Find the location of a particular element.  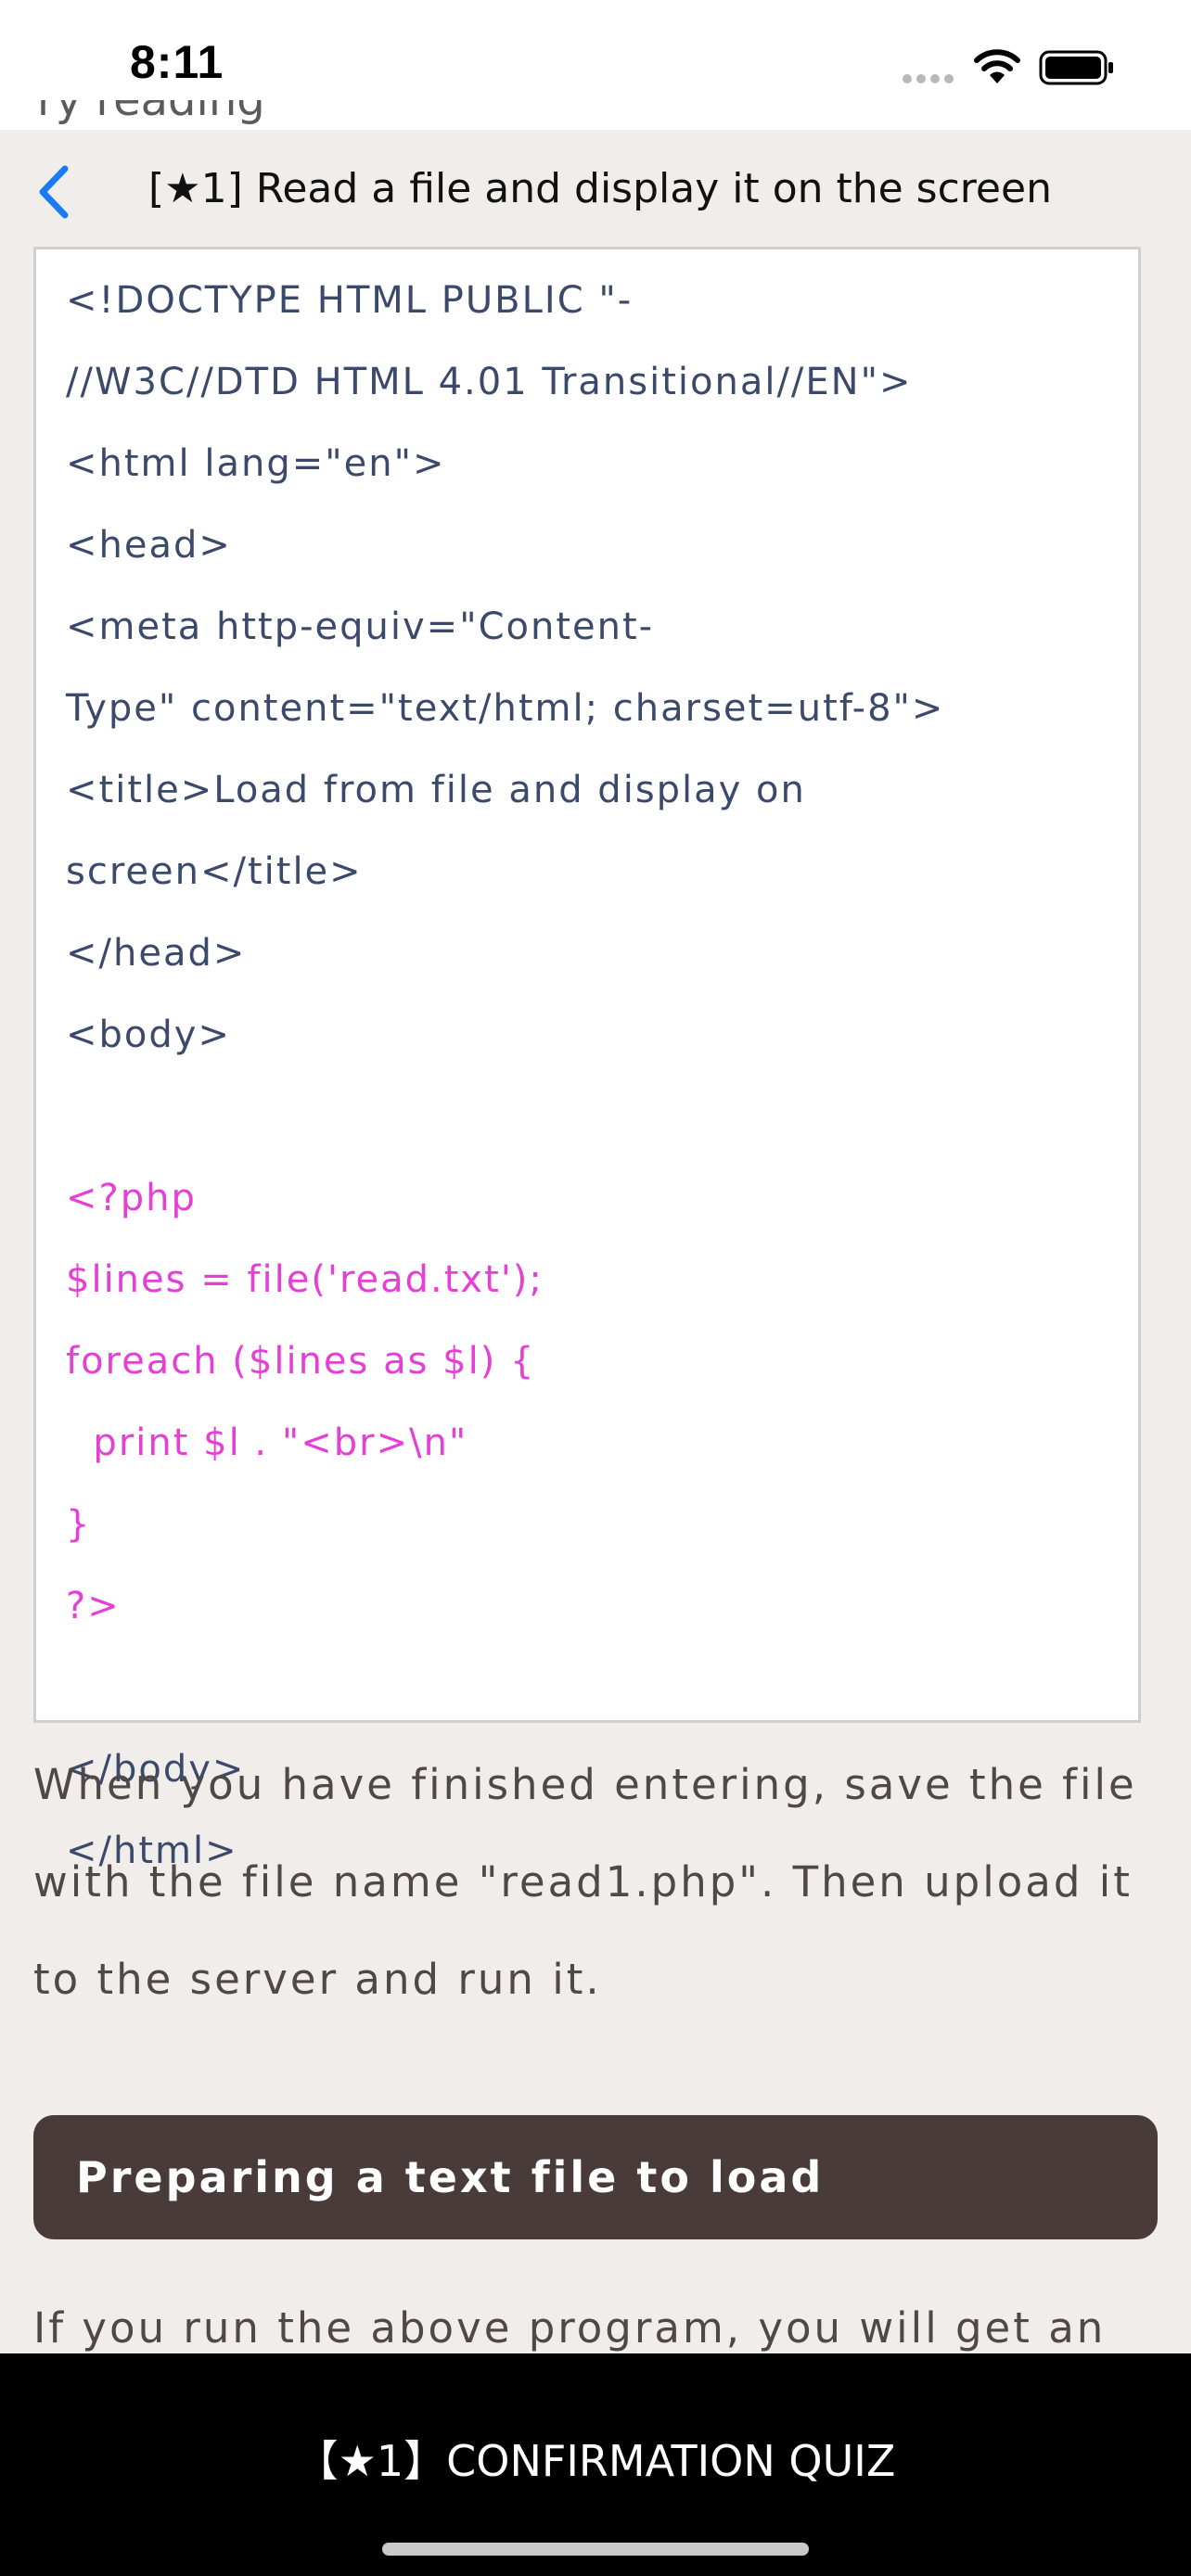

code-line: print $l . "<br>\n" is located at coordinates (267, 1443).